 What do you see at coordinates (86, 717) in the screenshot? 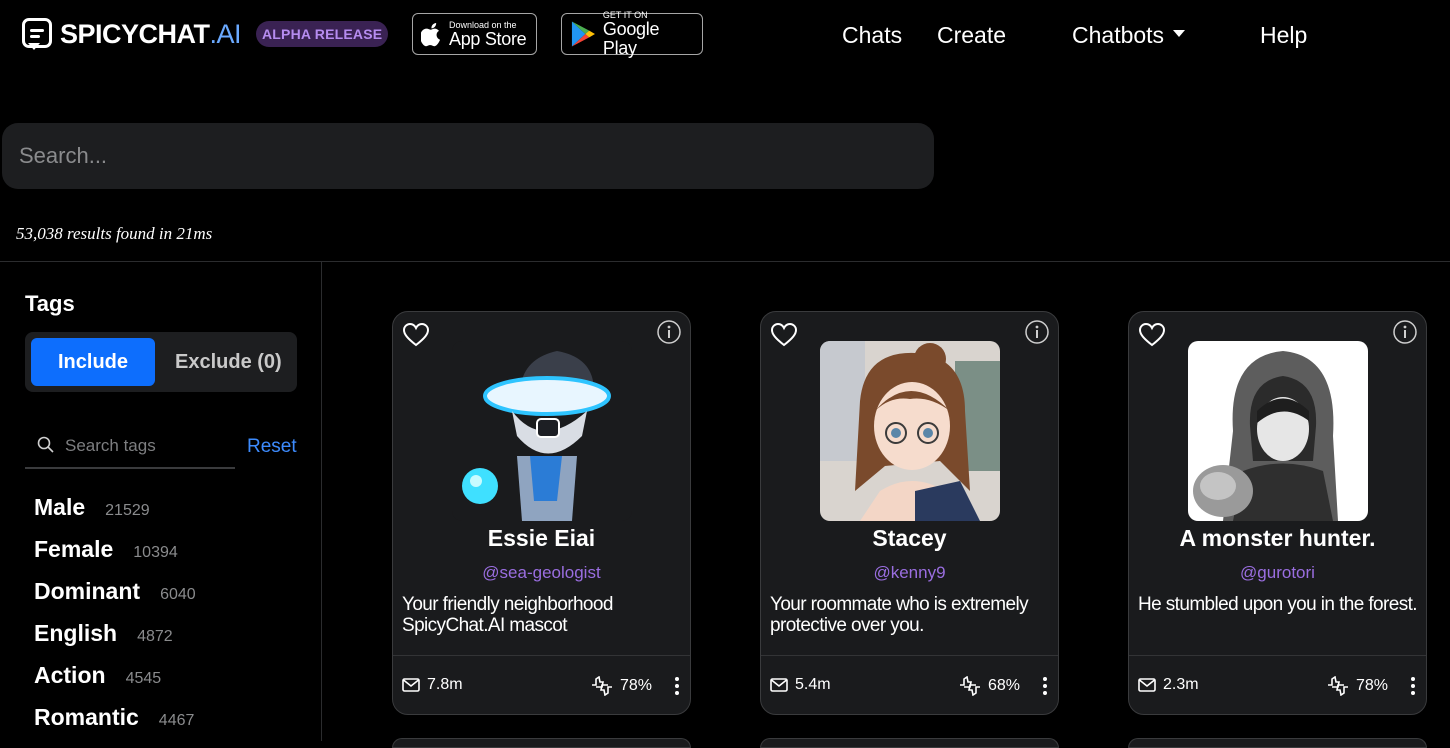
I see `tag-name: Romantic` at bounding box center [86, 717].